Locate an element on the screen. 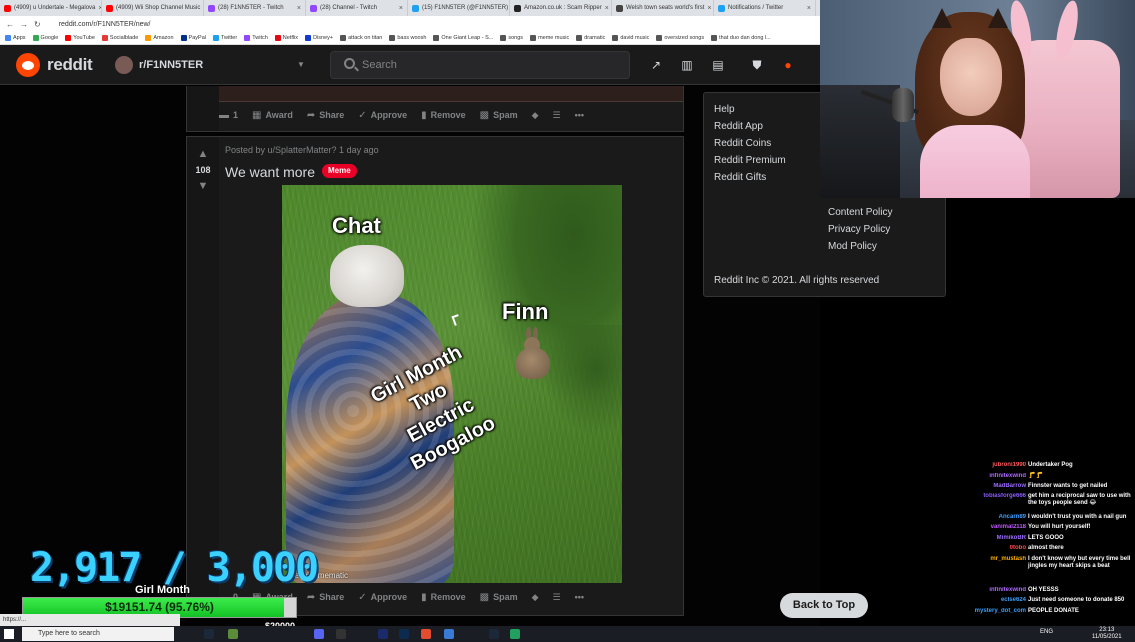  footer-link: Help is located at coordinates (724, 109).